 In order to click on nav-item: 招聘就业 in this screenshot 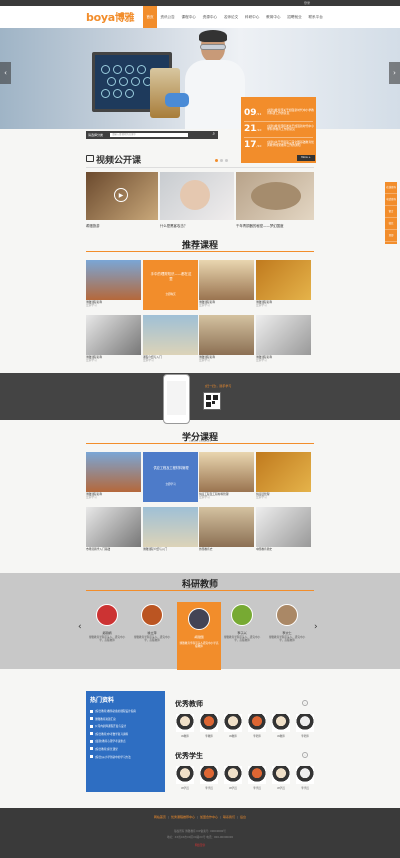, I will do `click(294, 17)`.